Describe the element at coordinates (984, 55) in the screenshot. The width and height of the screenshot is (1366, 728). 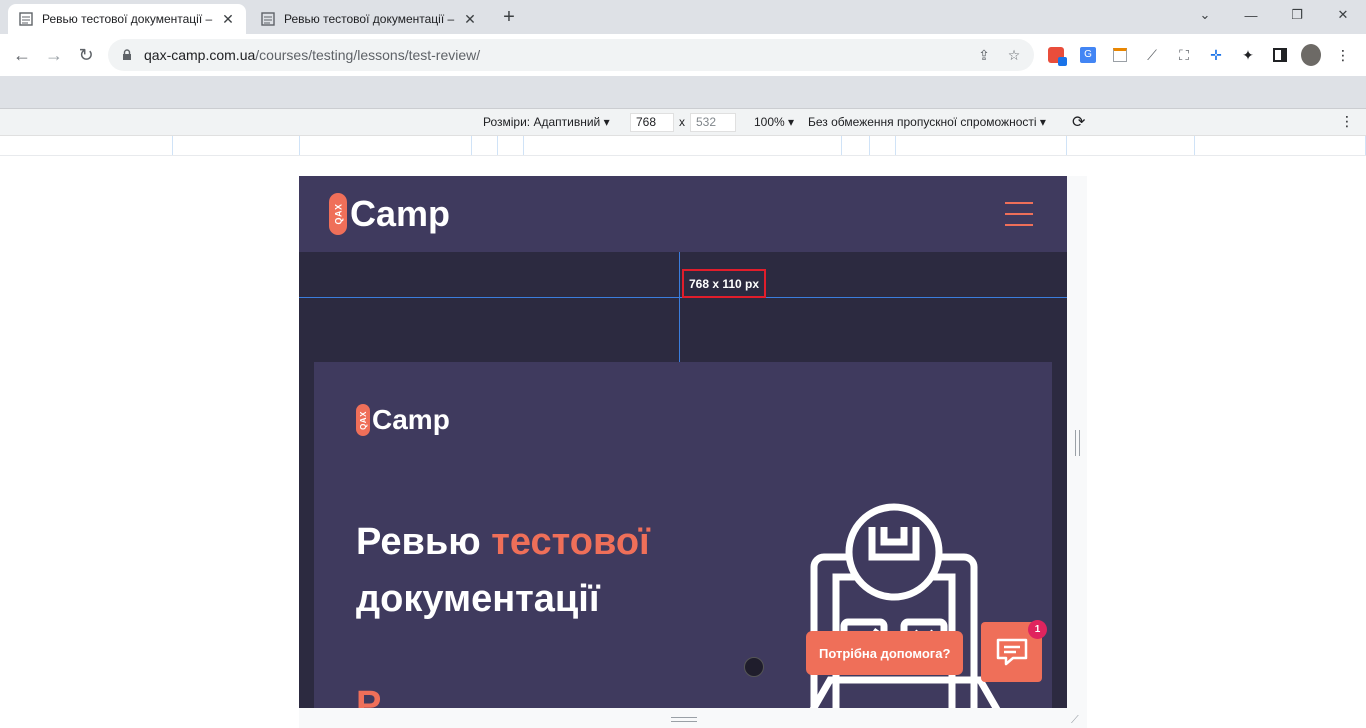
I see `share-icon: ⇪` at that location.